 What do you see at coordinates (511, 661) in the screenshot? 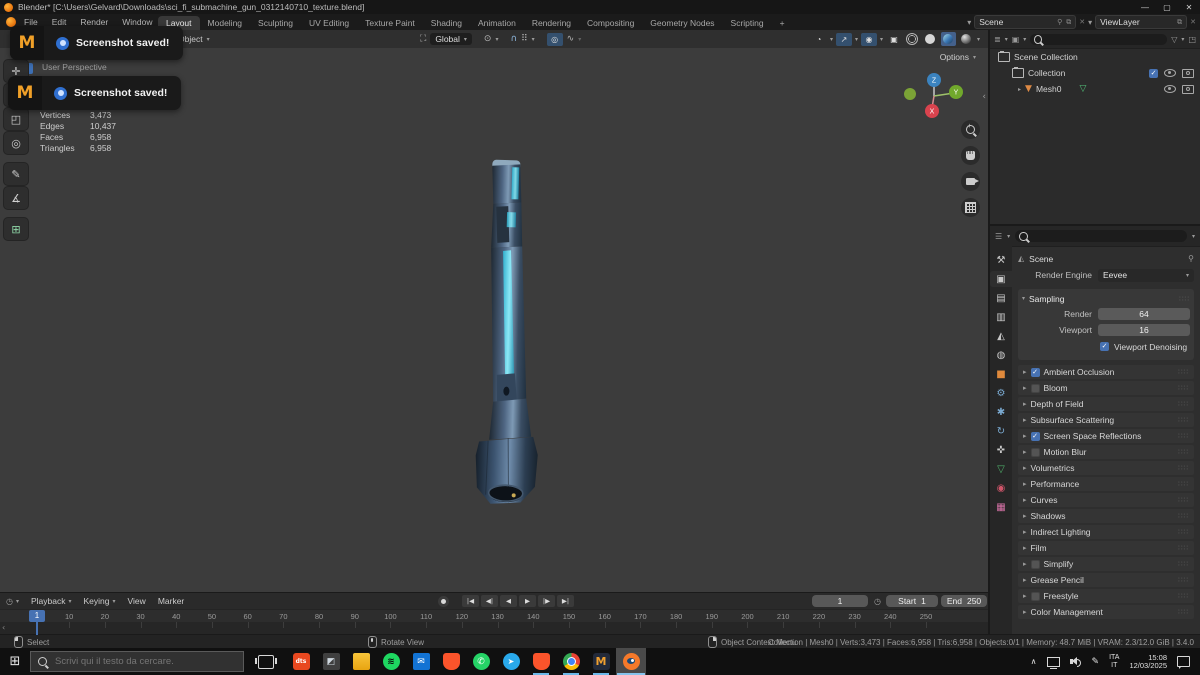
I see `taskbar-icon-telegram: ➤` at bounding box center [511, 661].